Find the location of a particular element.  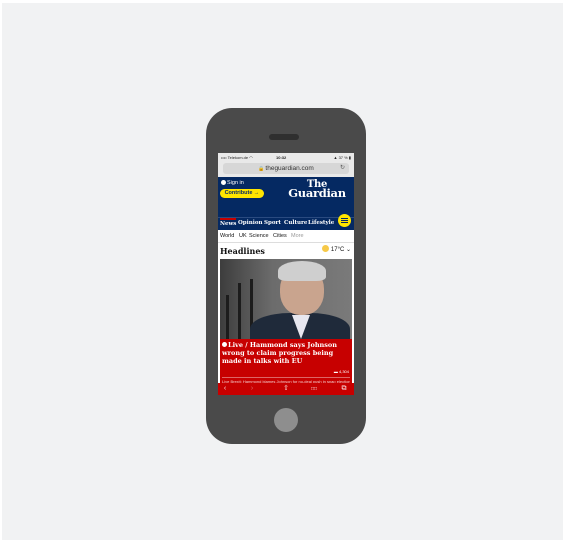

nav-culture: Culture is located at coordinates (295, 224).